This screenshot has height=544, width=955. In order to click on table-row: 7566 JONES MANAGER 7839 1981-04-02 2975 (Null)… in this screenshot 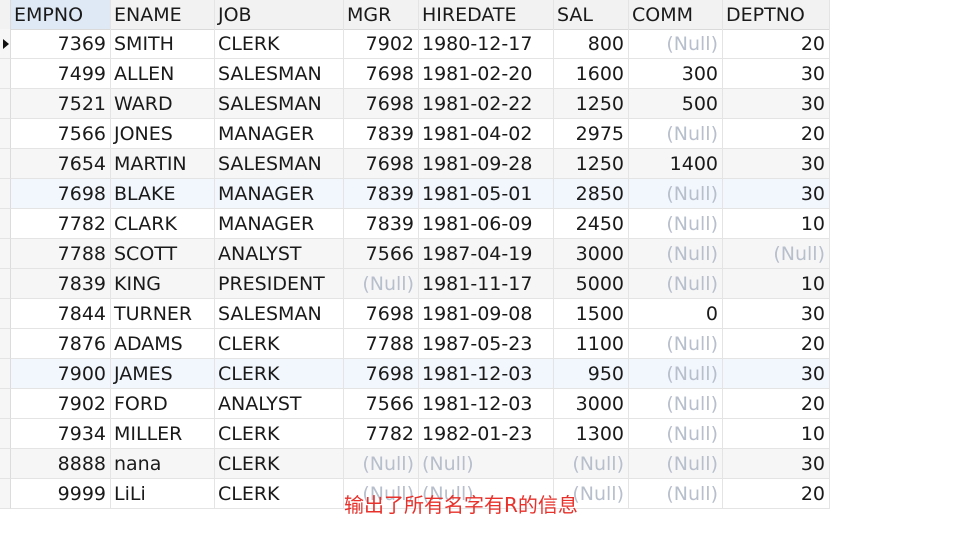, I will do `click(415, 134)`.